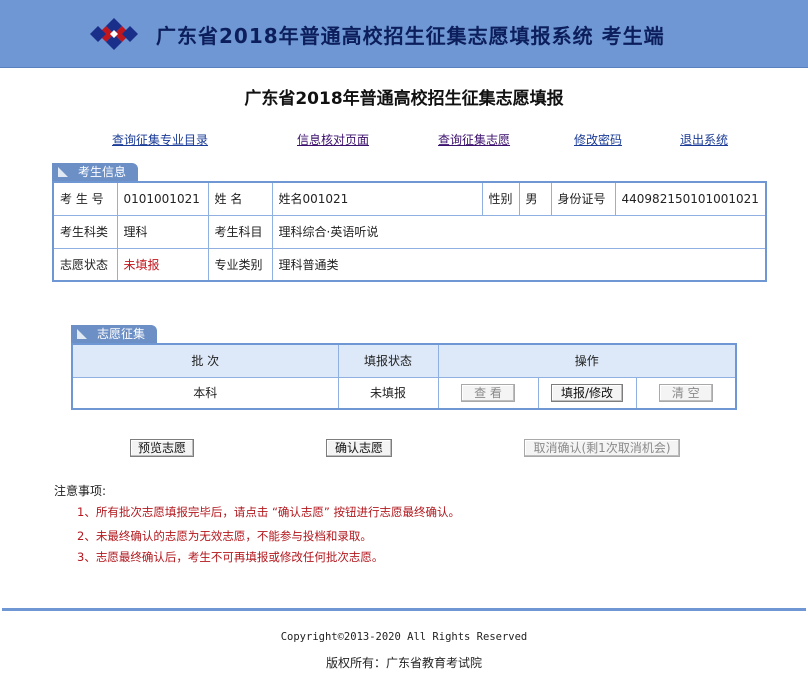  I want to click on fill-status-cell: 未填报, so click(388, 393).